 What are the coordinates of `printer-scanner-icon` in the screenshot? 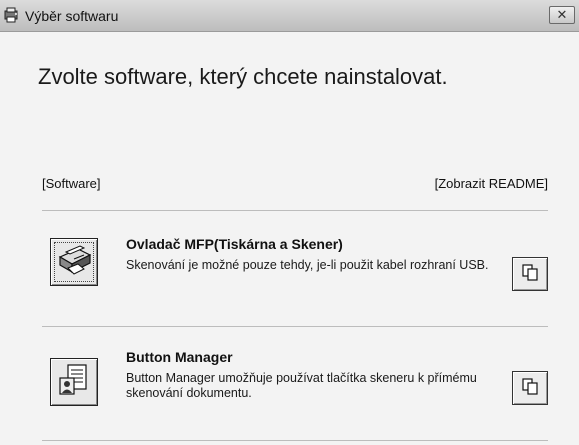 It's located at (74, 262).